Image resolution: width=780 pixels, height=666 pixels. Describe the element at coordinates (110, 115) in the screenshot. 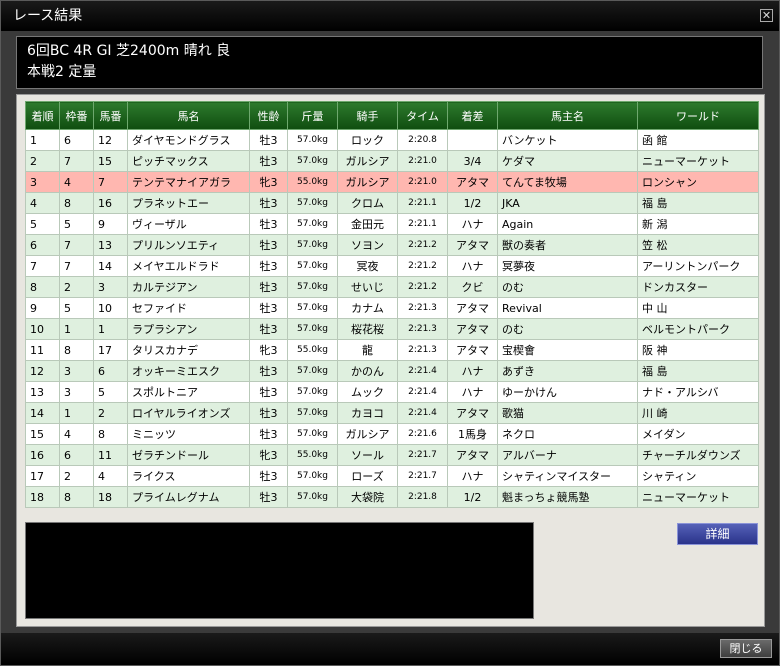

I see `header-number: 馬番` at that location.